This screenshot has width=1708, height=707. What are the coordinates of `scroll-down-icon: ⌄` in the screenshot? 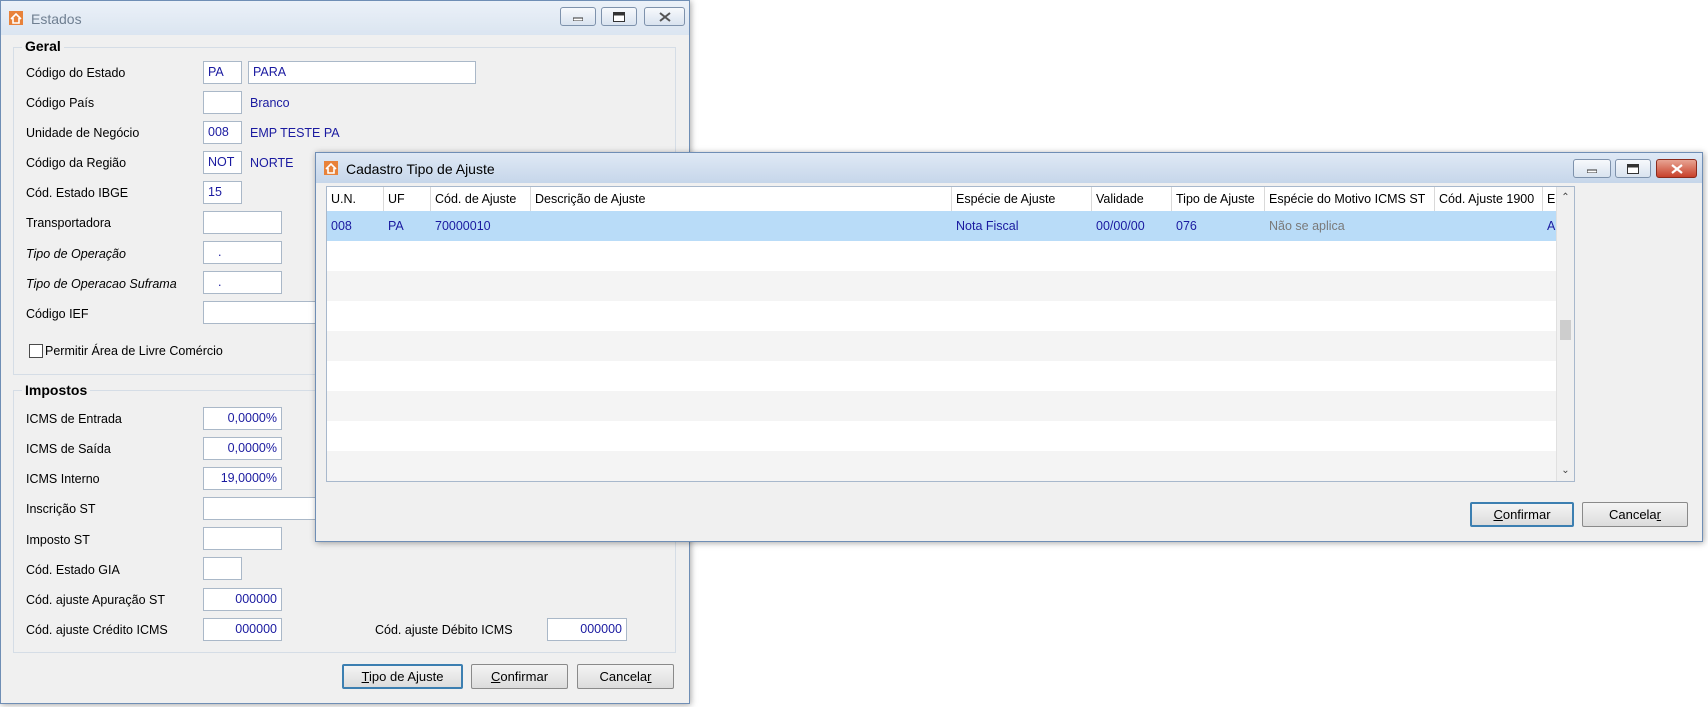 It's located at (1565, 470).